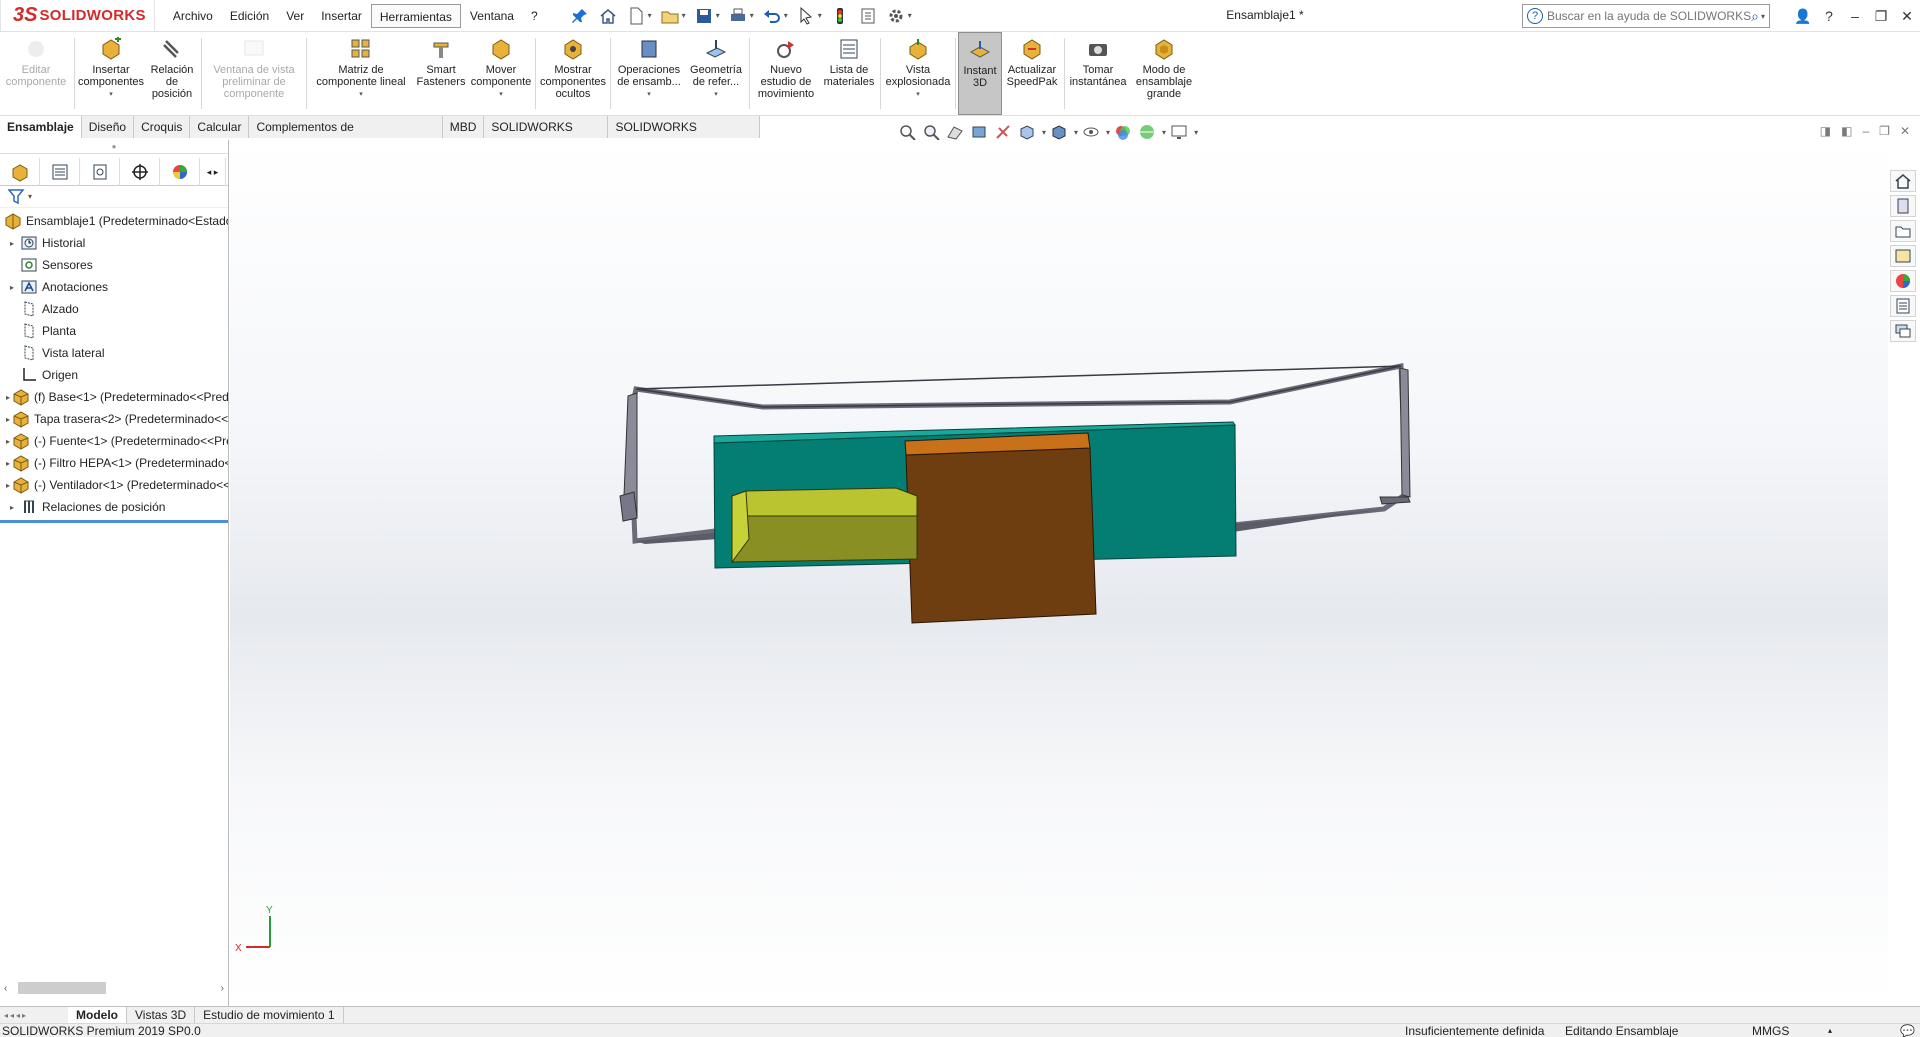 This screenshot has width=1920, height=1037. Describe the element at coordinates (114, 243) in the screenshot. I see `tree-item-historial: ▸ Historial` at that location.